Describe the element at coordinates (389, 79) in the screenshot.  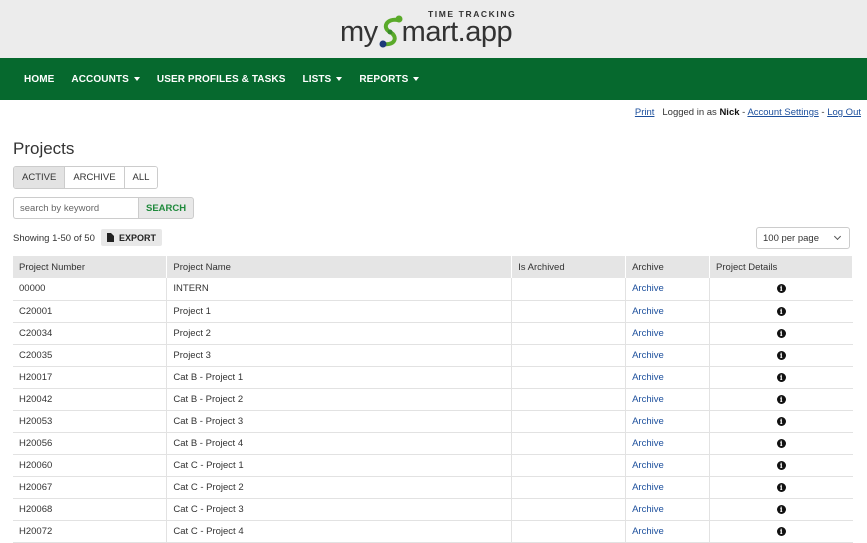
I see `nav-item-reports: REPORTS` at that location.